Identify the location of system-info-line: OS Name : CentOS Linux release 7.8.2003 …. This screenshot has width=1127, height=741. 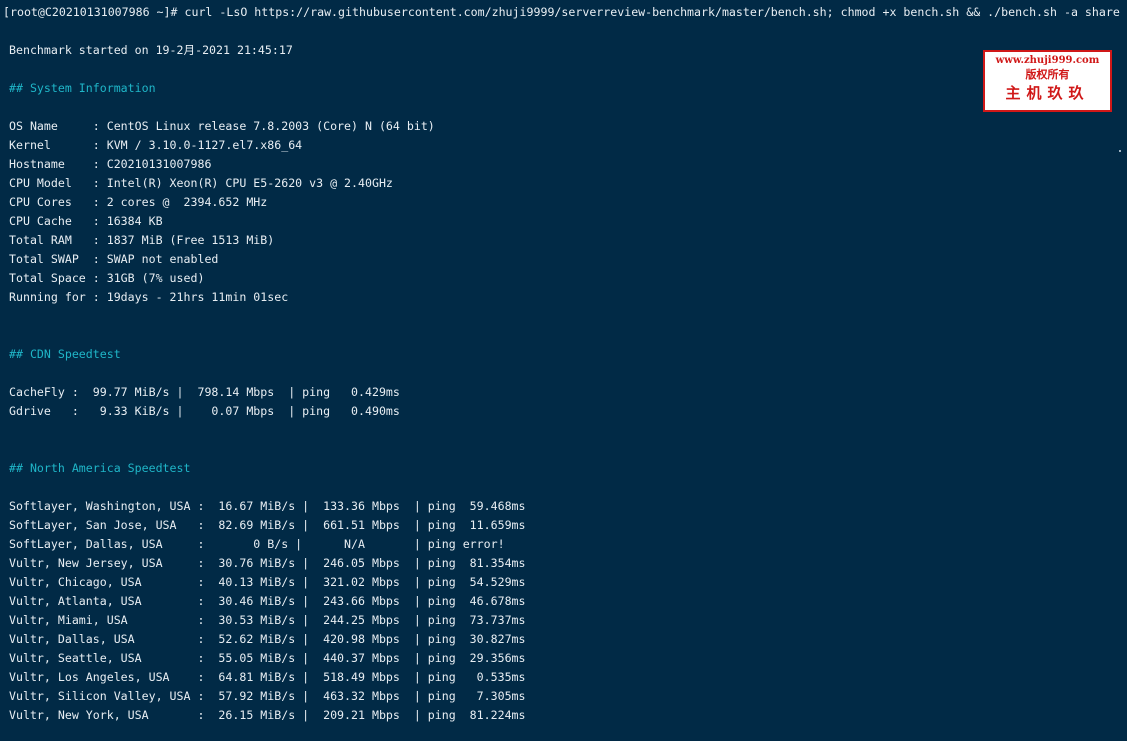
(222, 126).